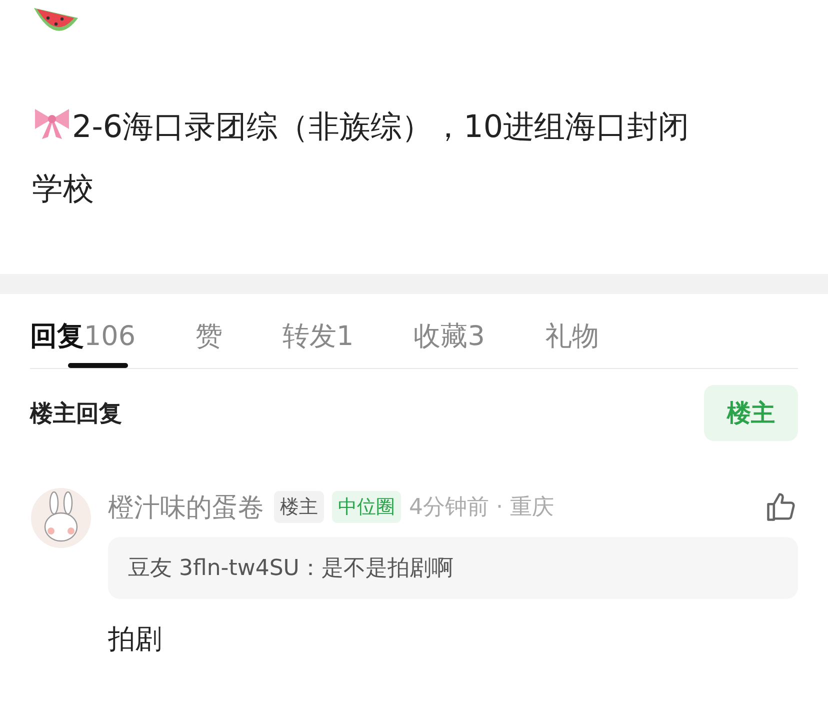  Describe the element at coordinates (83, 343) in the screenshot. I see `tab: 回复106` at that location.